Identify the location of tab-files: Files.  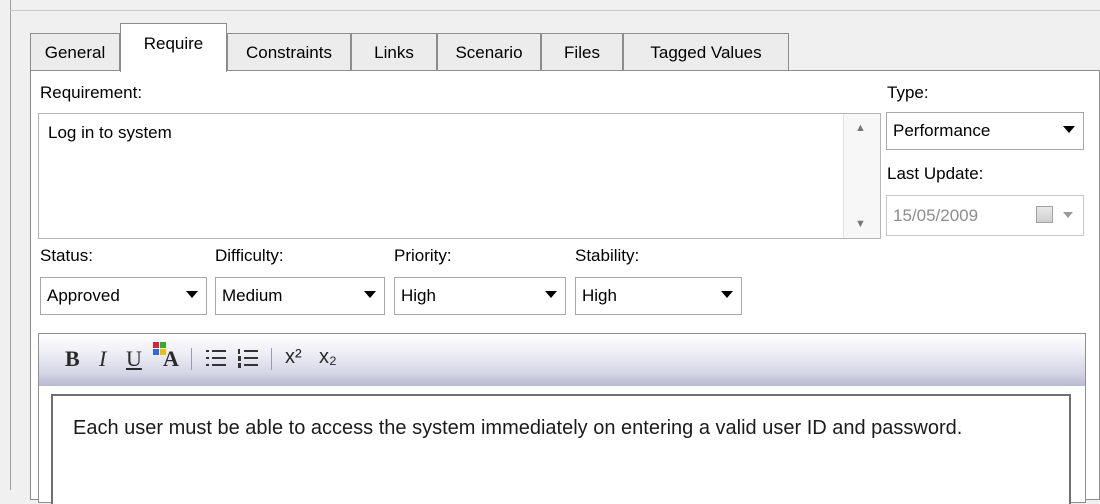
(582, 52).